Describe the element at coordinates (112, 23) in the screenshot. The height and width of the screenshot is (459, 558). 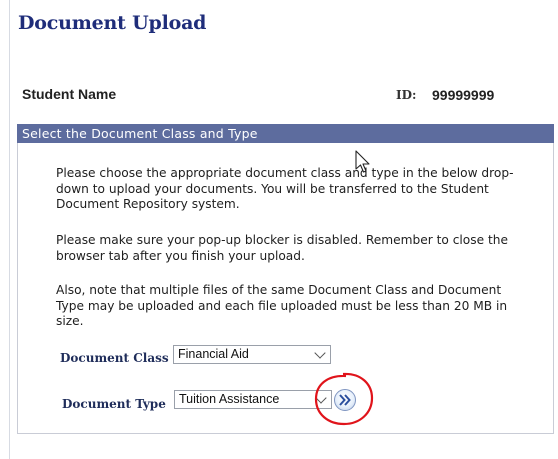
I see `page-title: Document Upload` at that location.